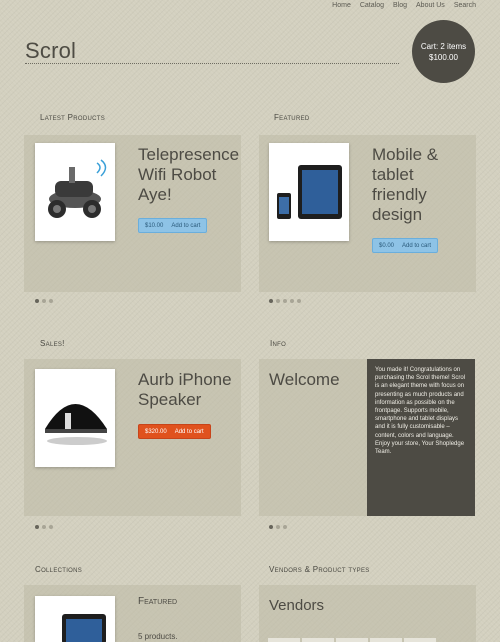 The image size is (500, 642). I want to click on sales-add-to-cart-button: $320.00 Add to cart, so click(174, 431).